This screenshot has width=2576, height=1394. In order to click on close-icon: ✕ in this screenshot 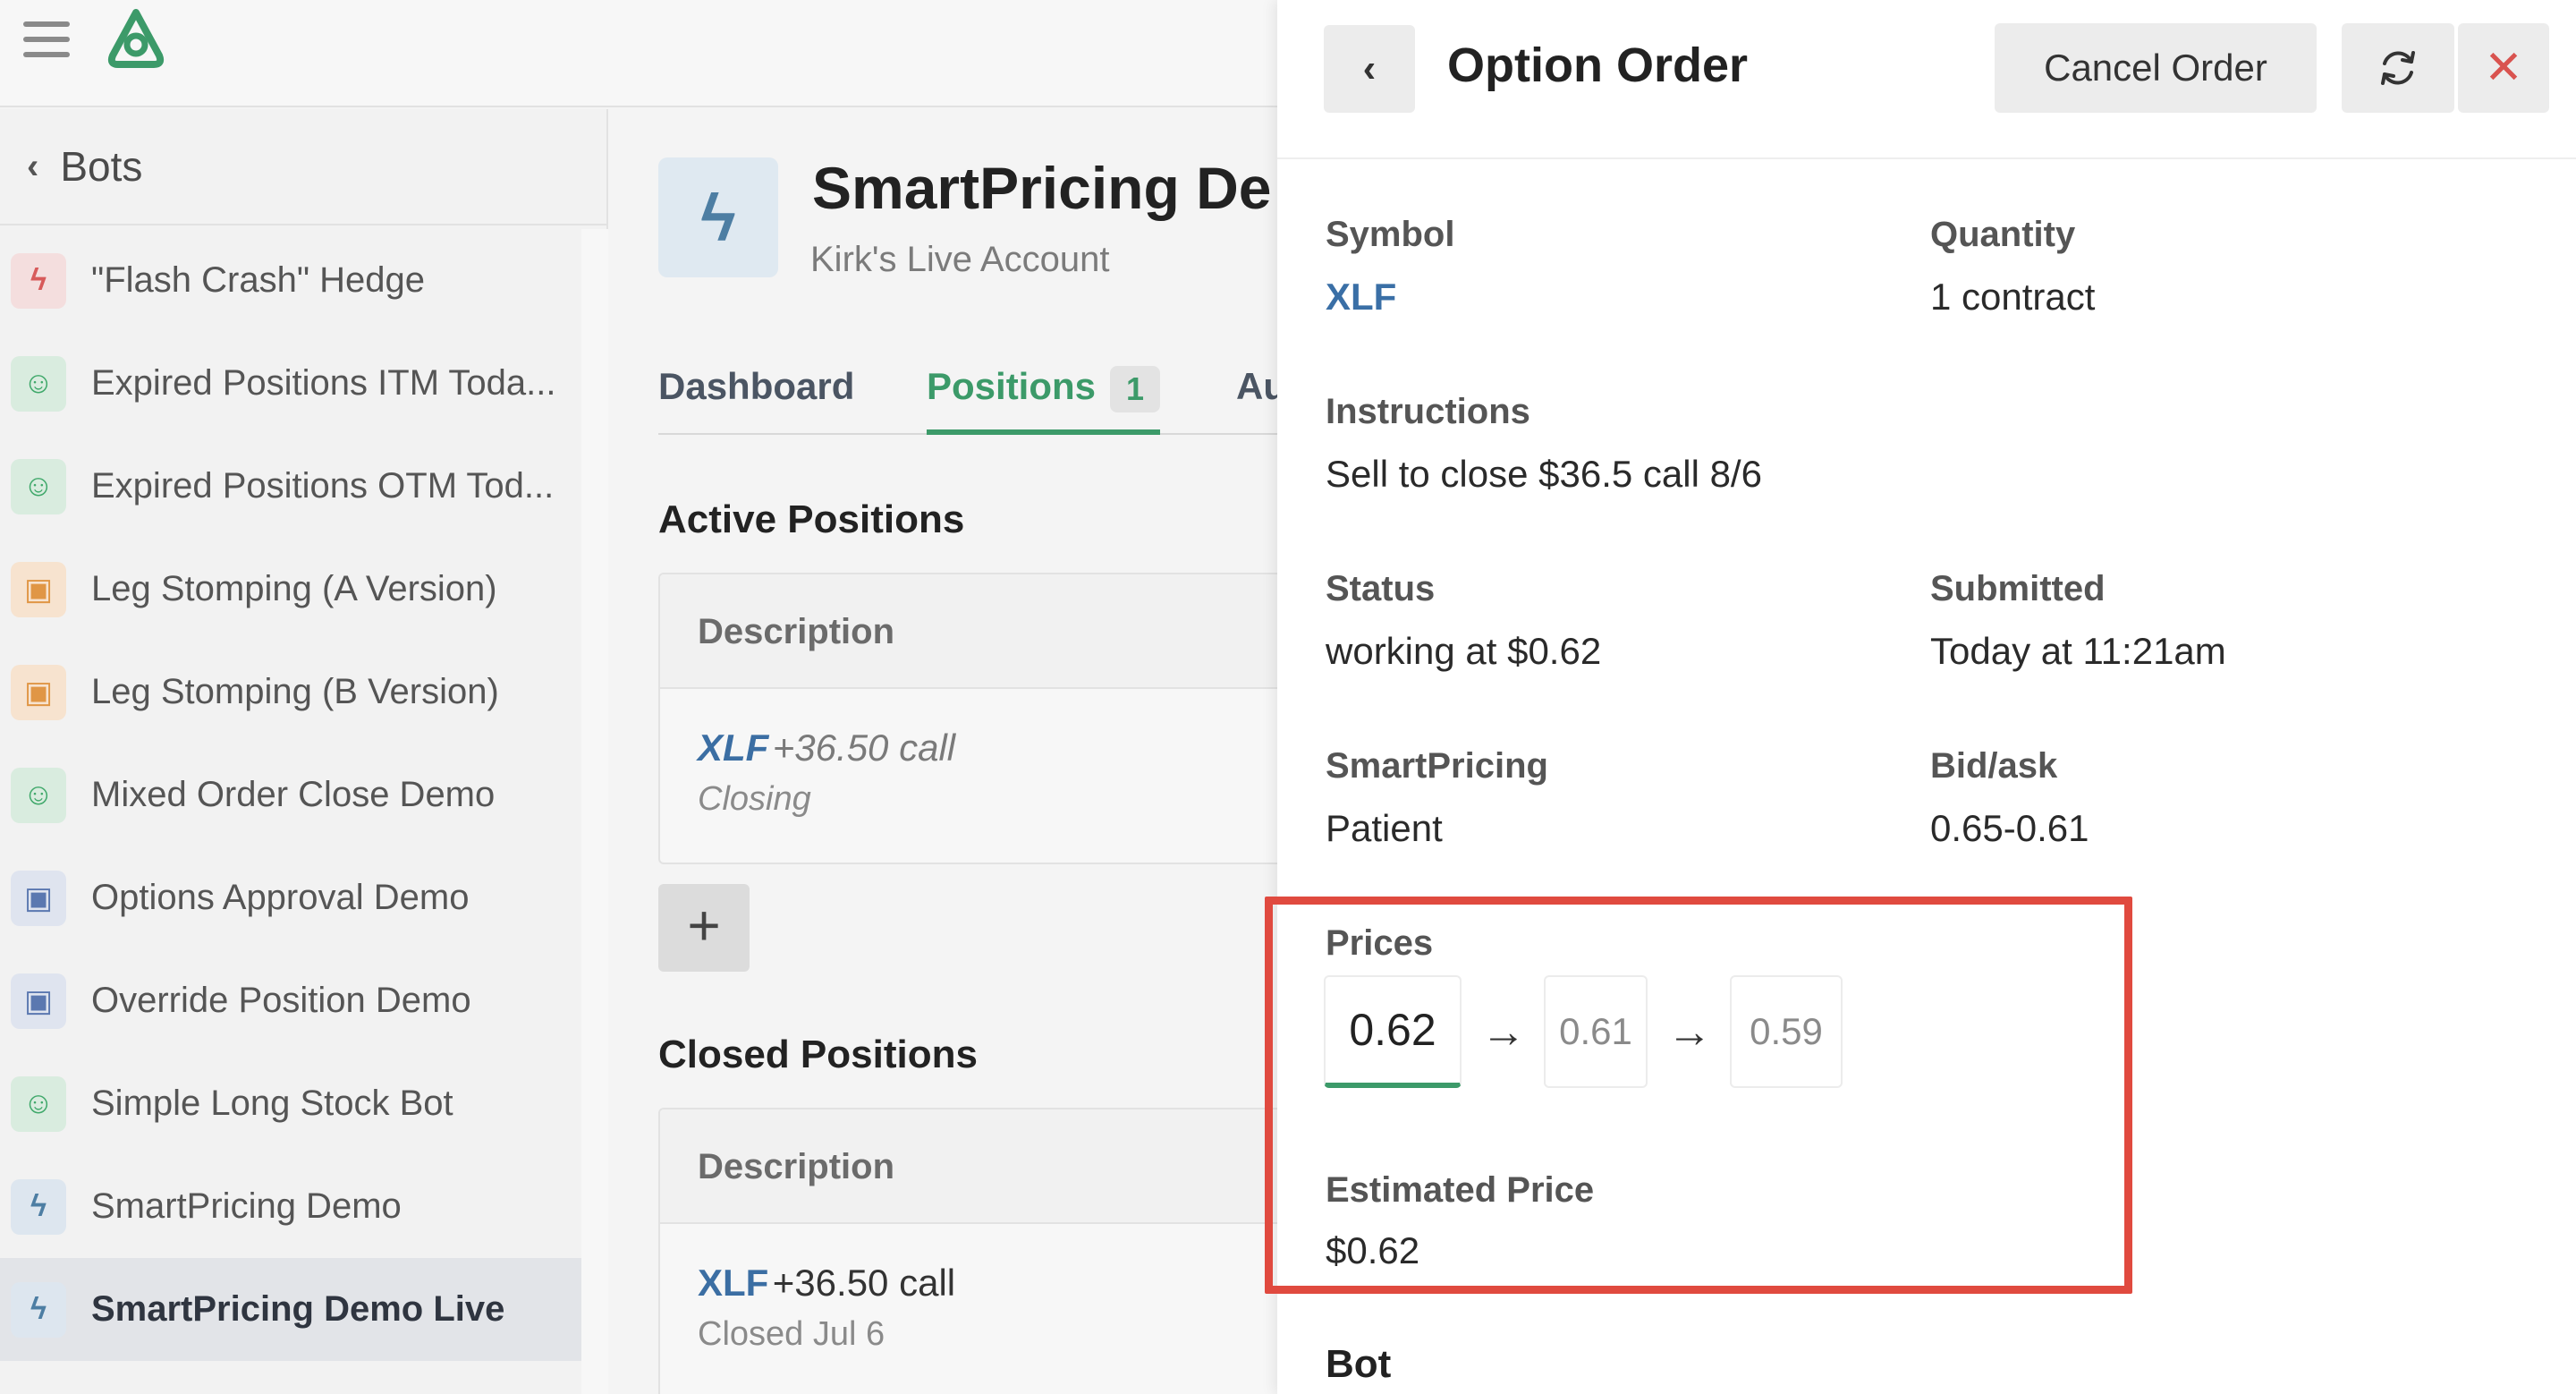, I will do `click(2503, 68)`.